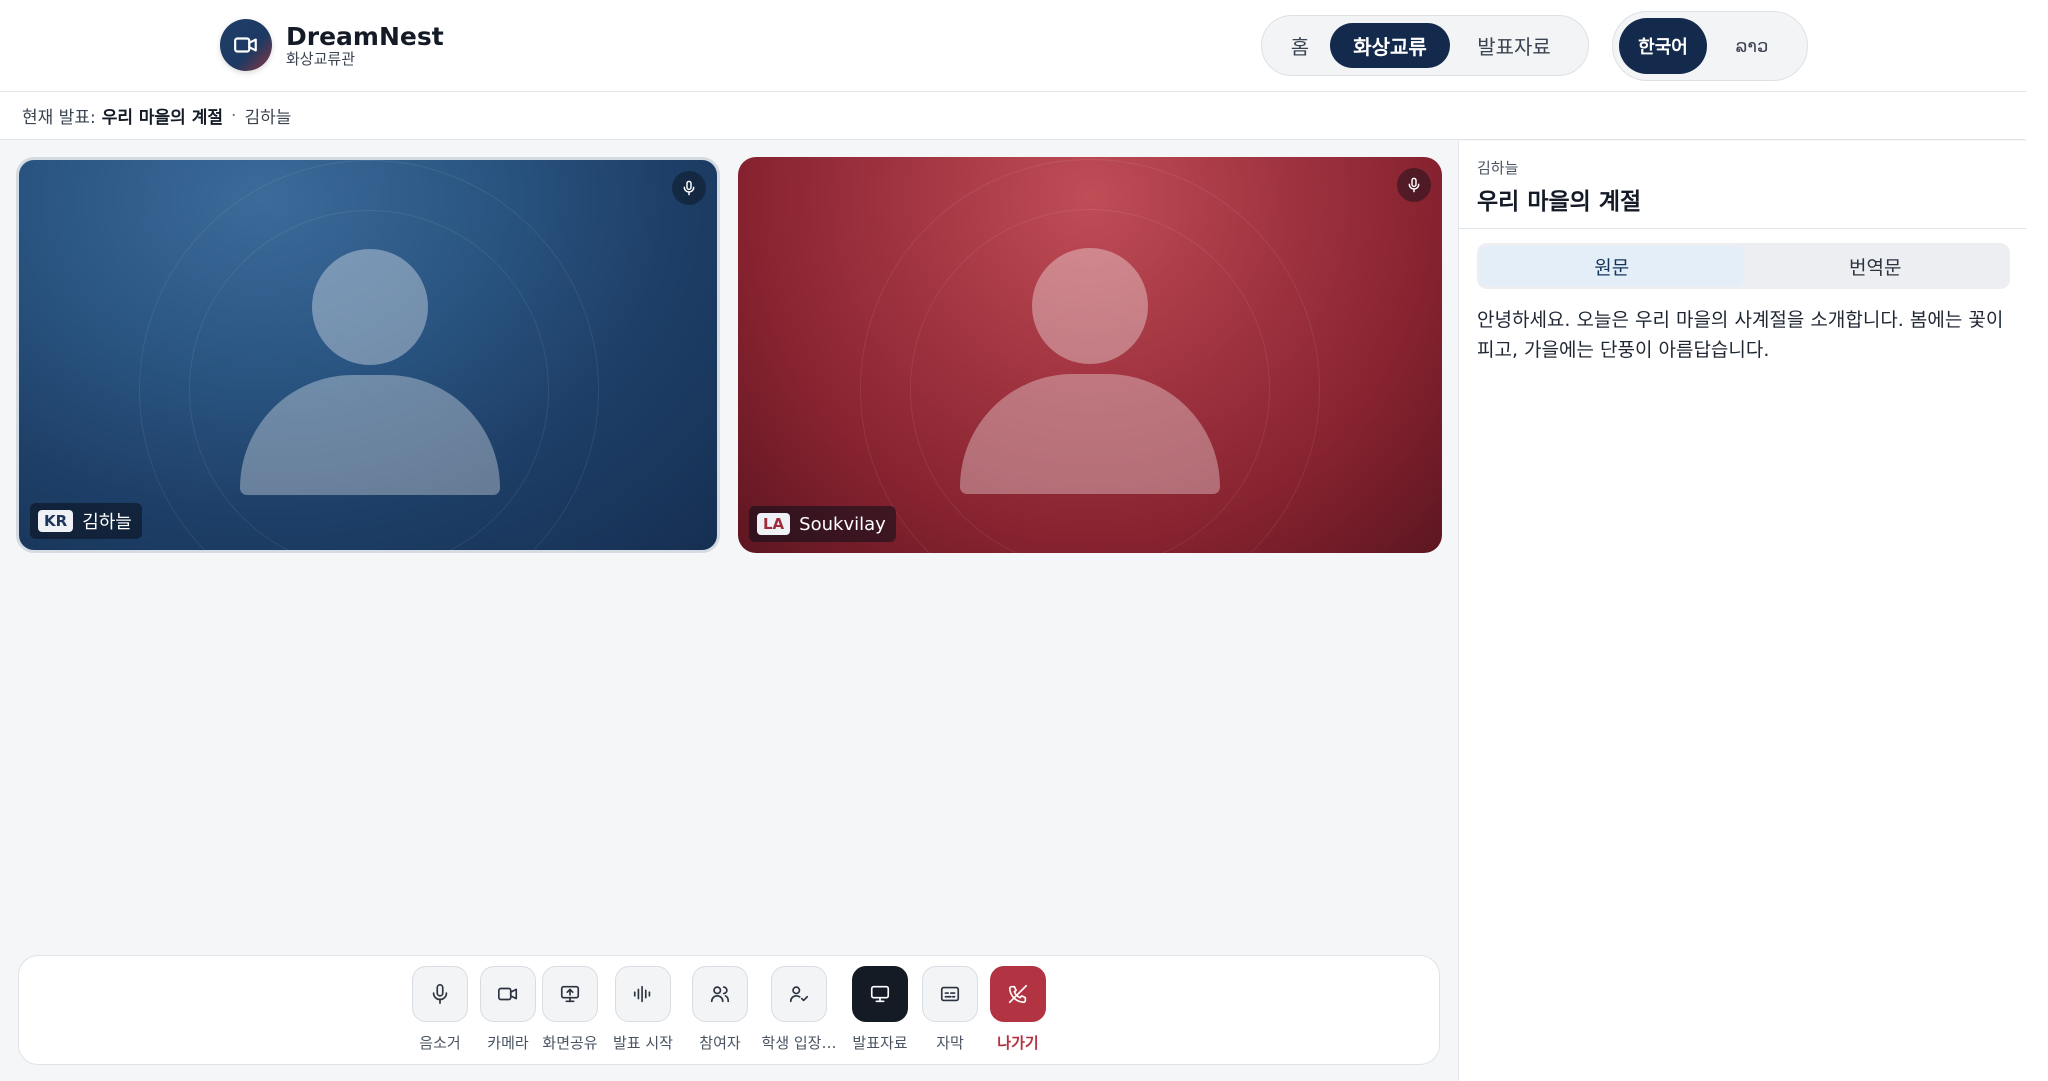  I want to click on start-presentation-control: 발표 시작, so click(643, 1009).